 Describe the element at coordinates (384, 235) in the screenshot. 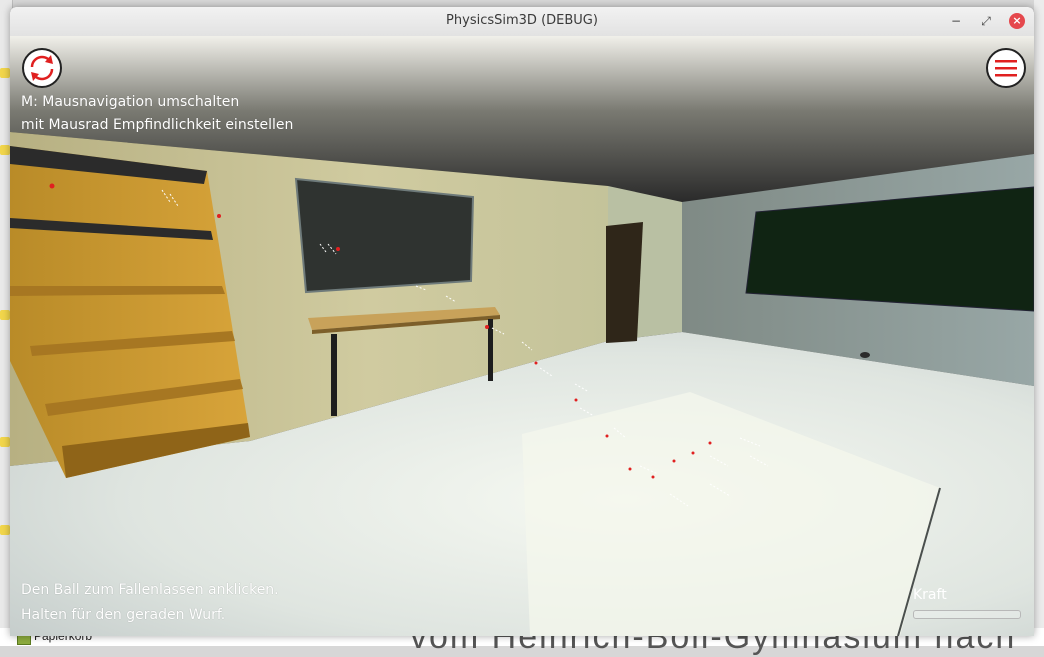

I see `chalkboard` at that location.